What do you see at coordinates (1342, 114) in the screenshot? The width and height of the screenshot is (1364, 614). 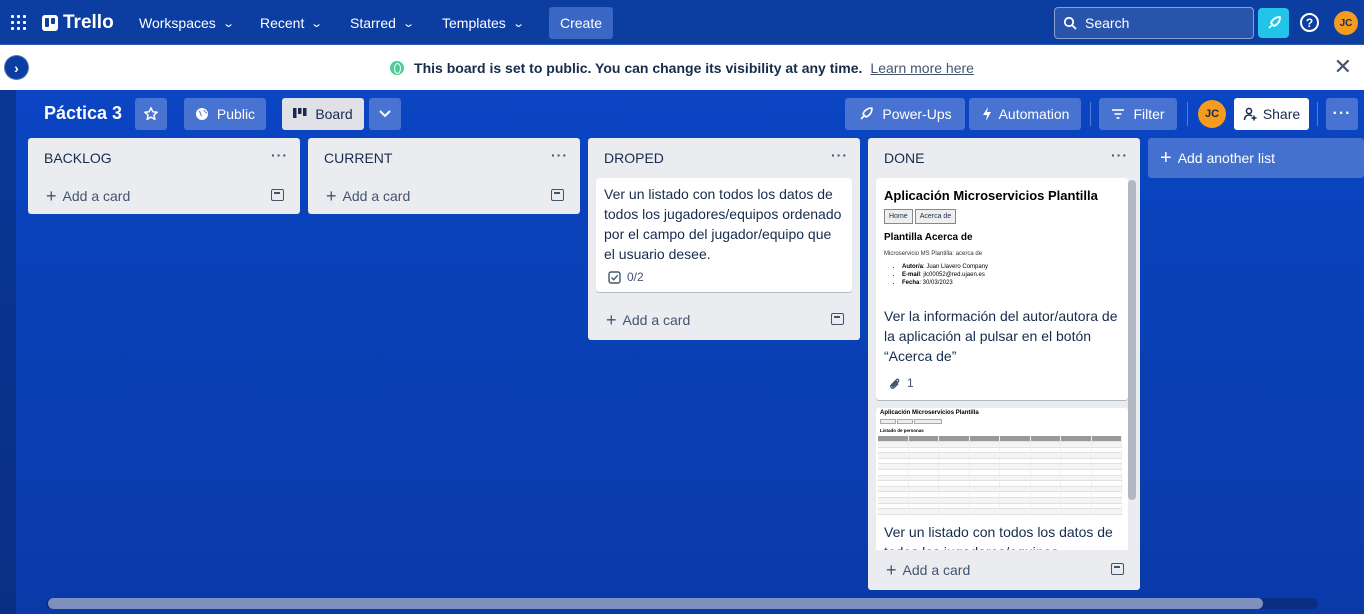 I see `more-options-button: ···` at bounding box center [1342, 114].